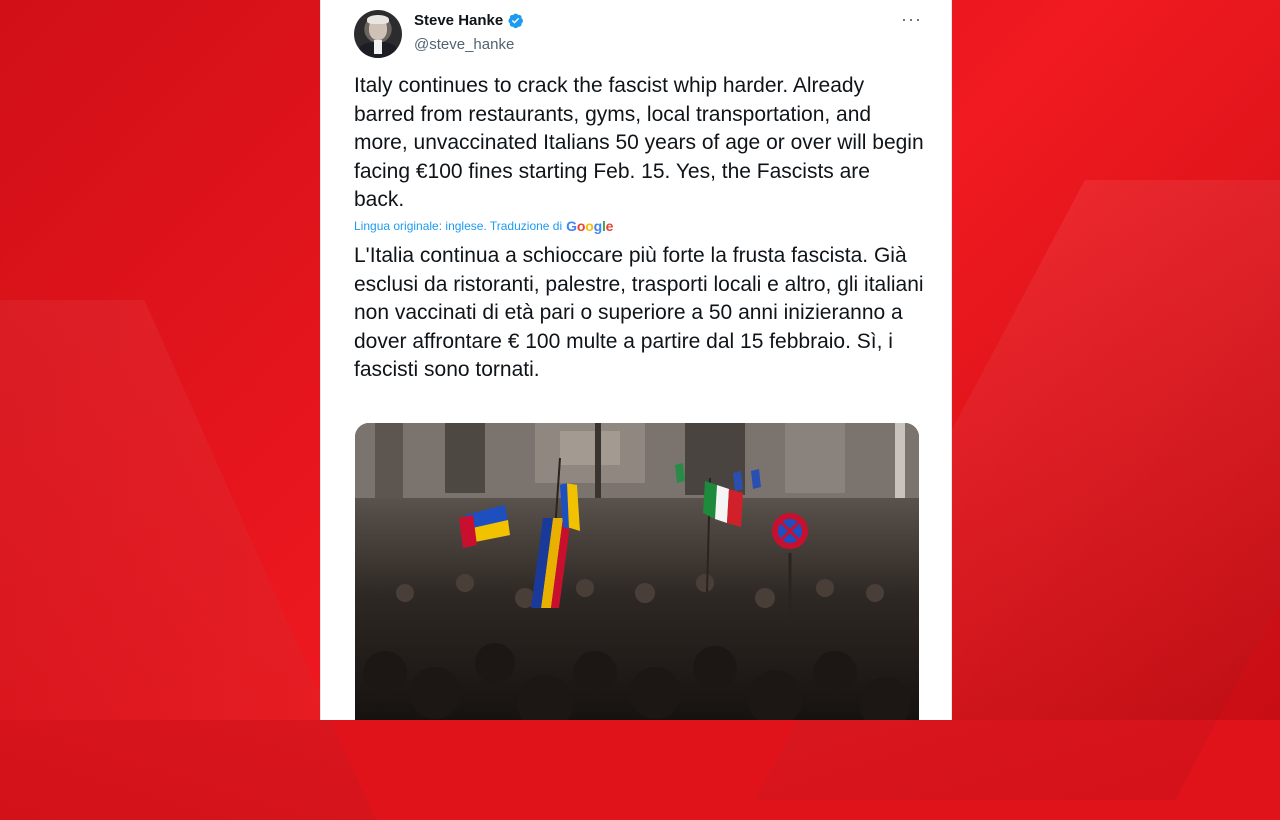 This screenshot has width=1280, height=820. Describe the element at coordinates (458, 226) in the screenshot. I see `translation-notice-text: Lingua originale: inglese. Traduzione di` at that location.